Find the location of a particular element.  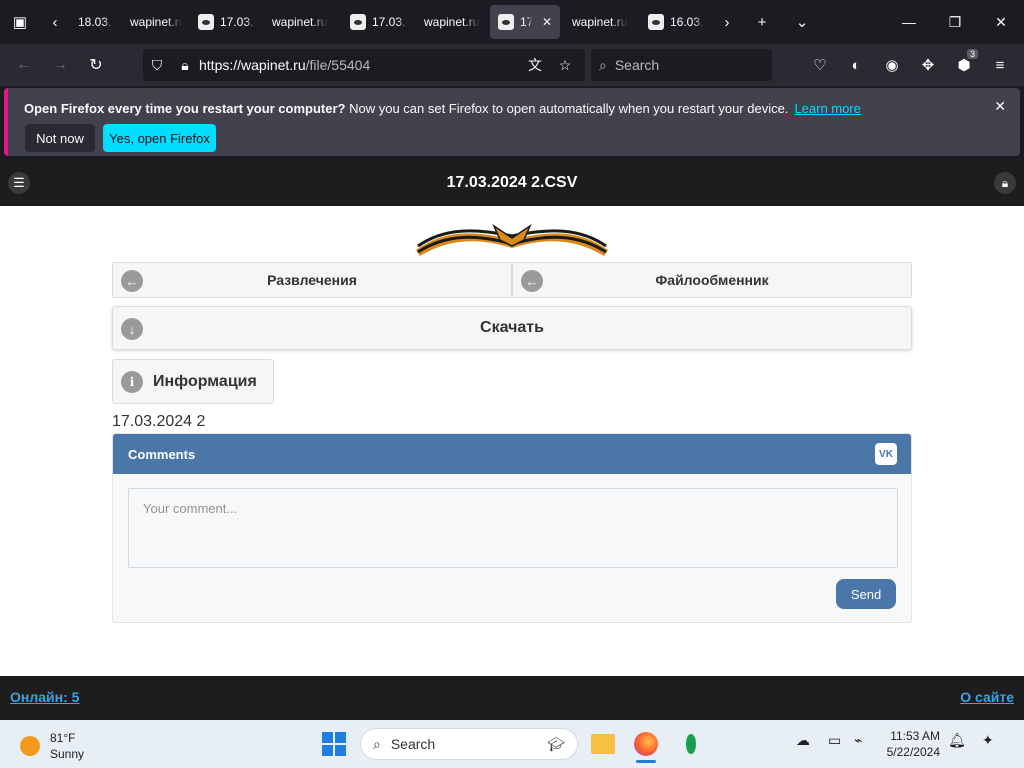

list-all-tabs-chevron-icon: ⌄ is located at coordinates (802, 22).